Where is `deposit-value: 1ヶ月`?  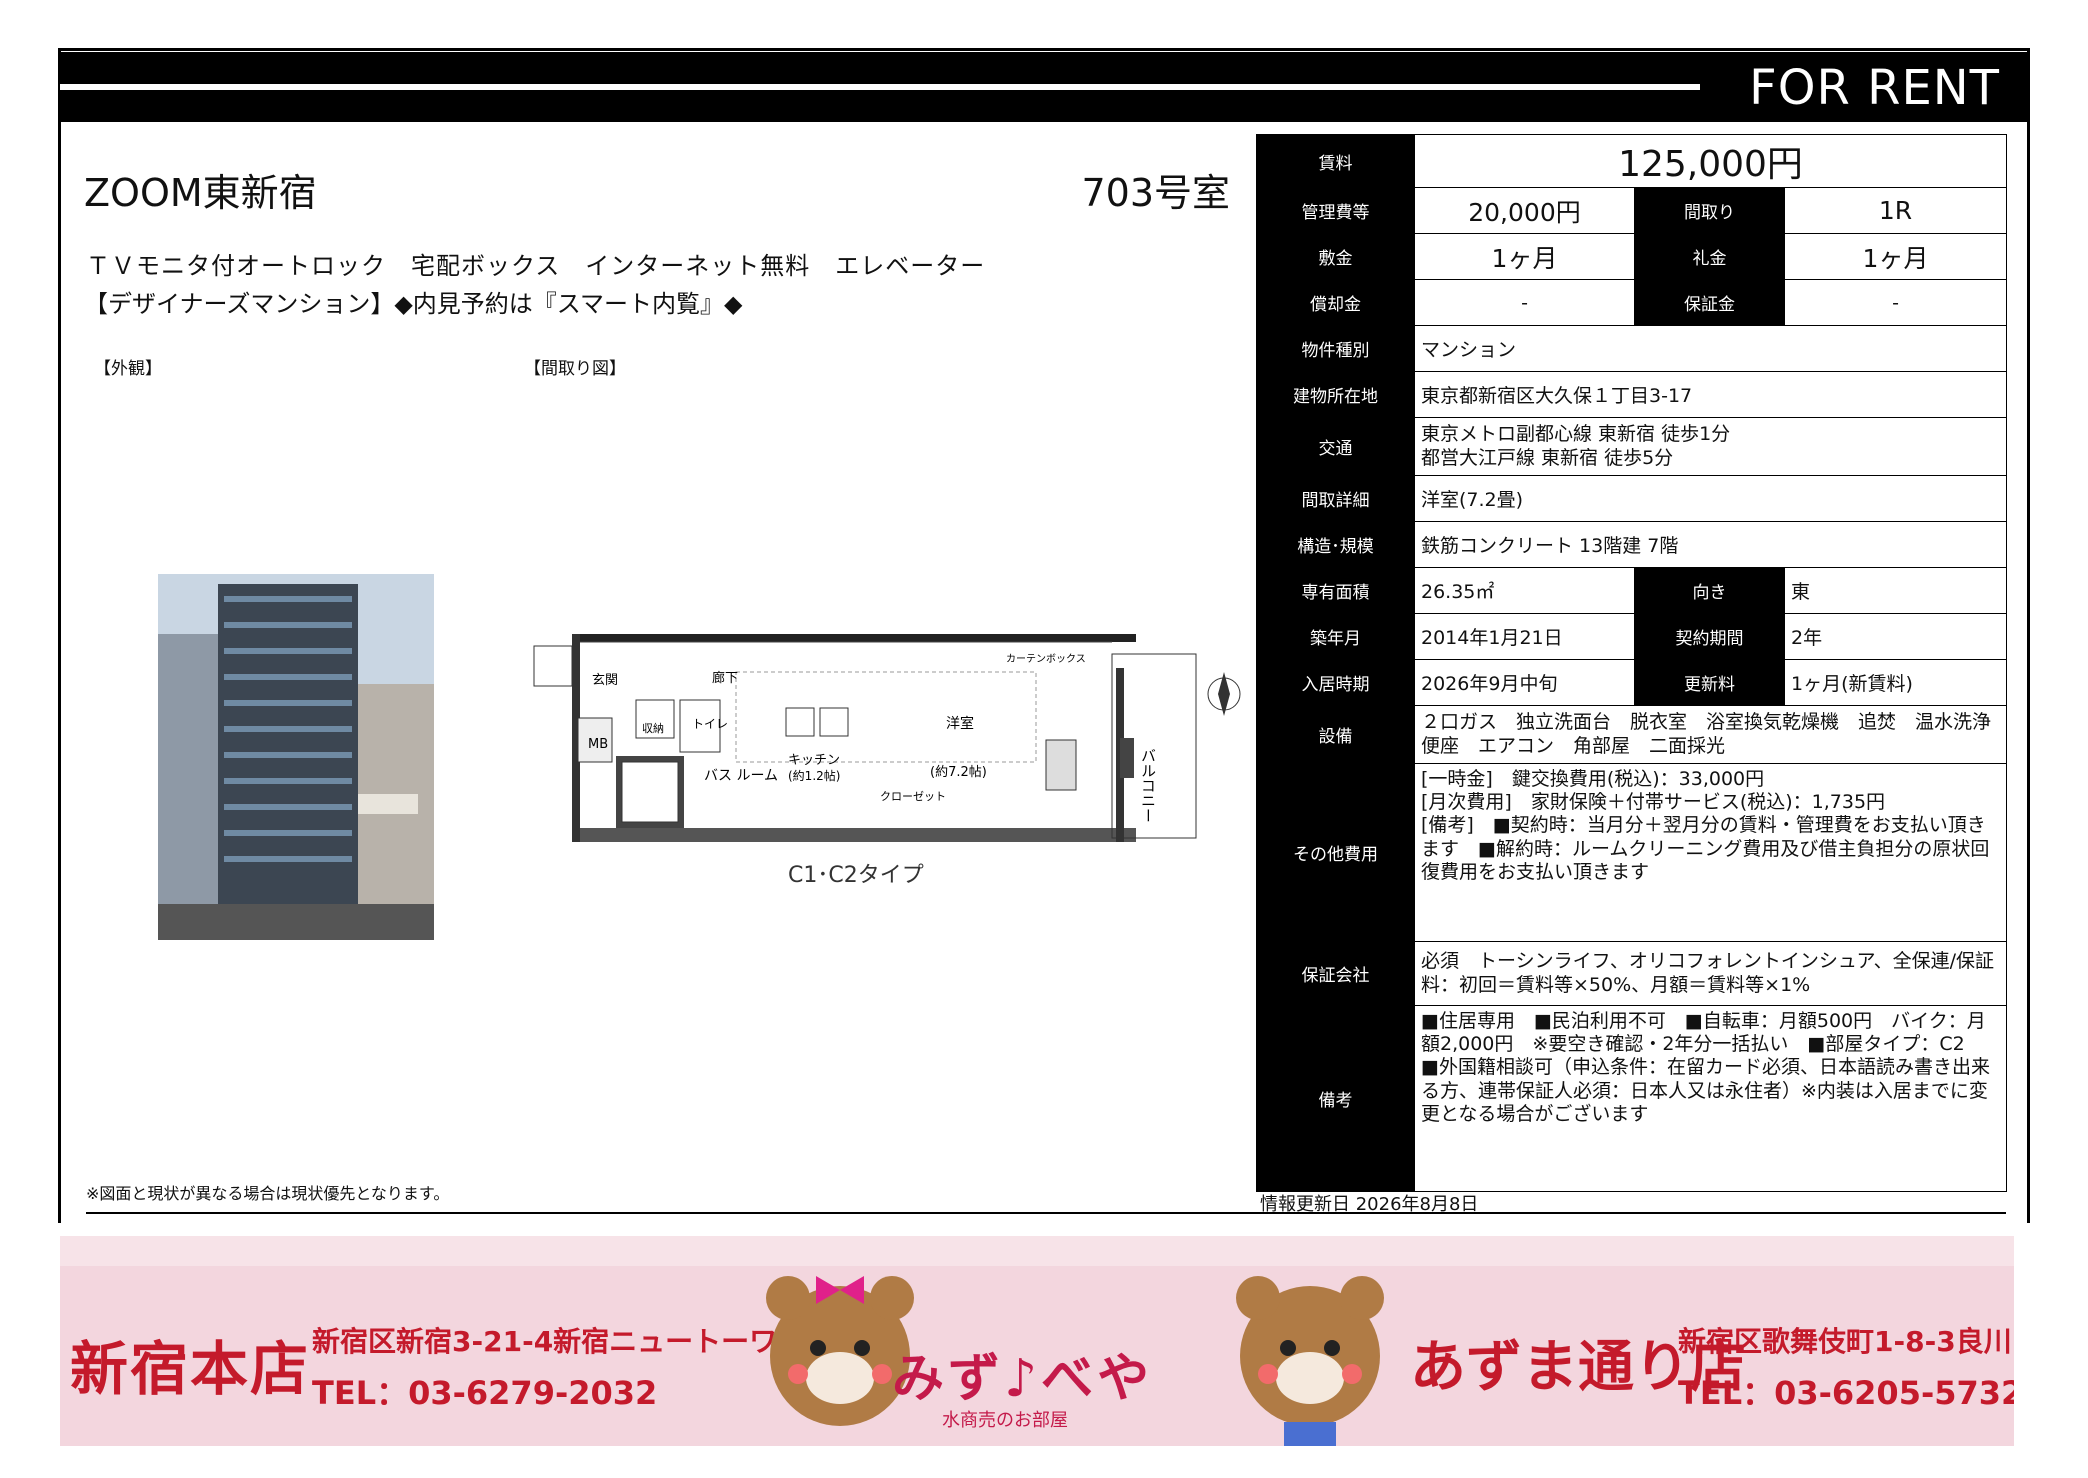
deposit-value: 1ヶ月 is located at coordinates (1524, 256).